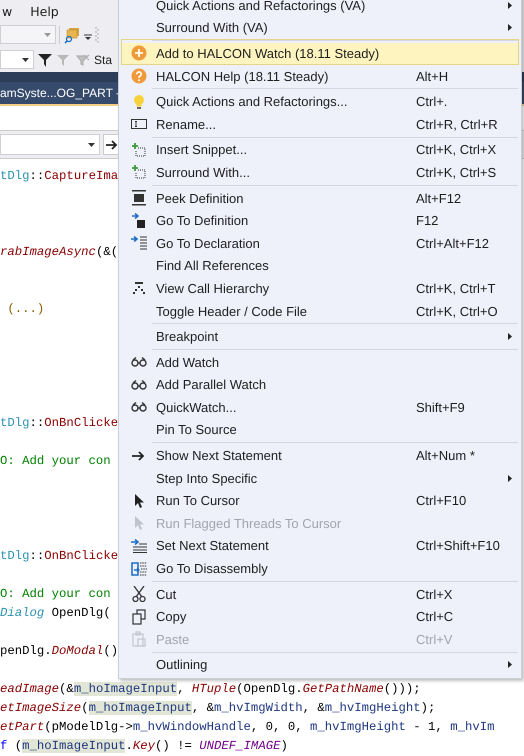  I want to click on code-line: rabImageAsync(&(, so click(59, 252).